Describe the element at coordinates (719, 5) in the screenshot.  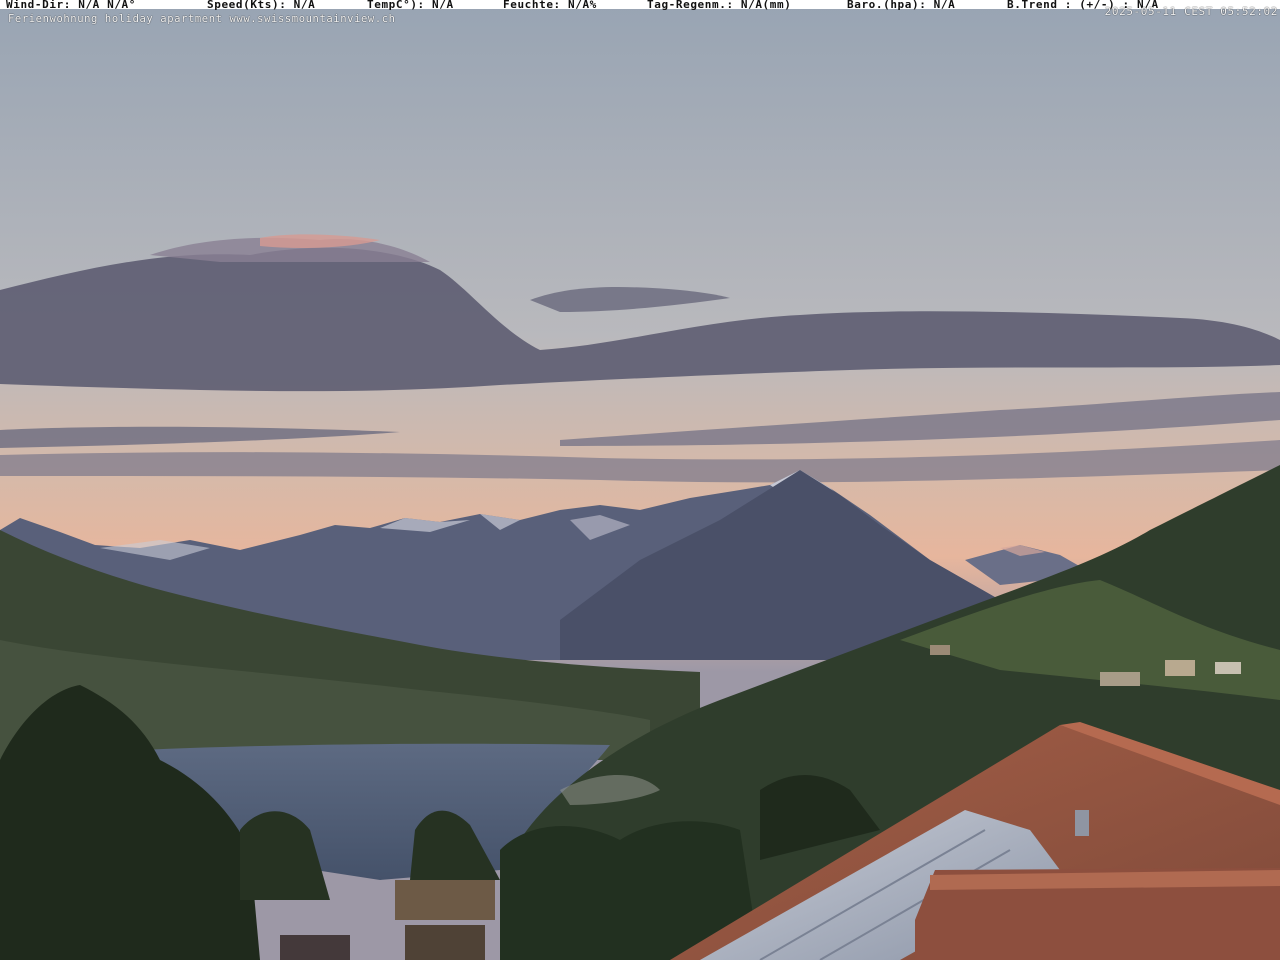
I see `rain-readout: Tag-Regenm.: N/A(mm)` at that location.